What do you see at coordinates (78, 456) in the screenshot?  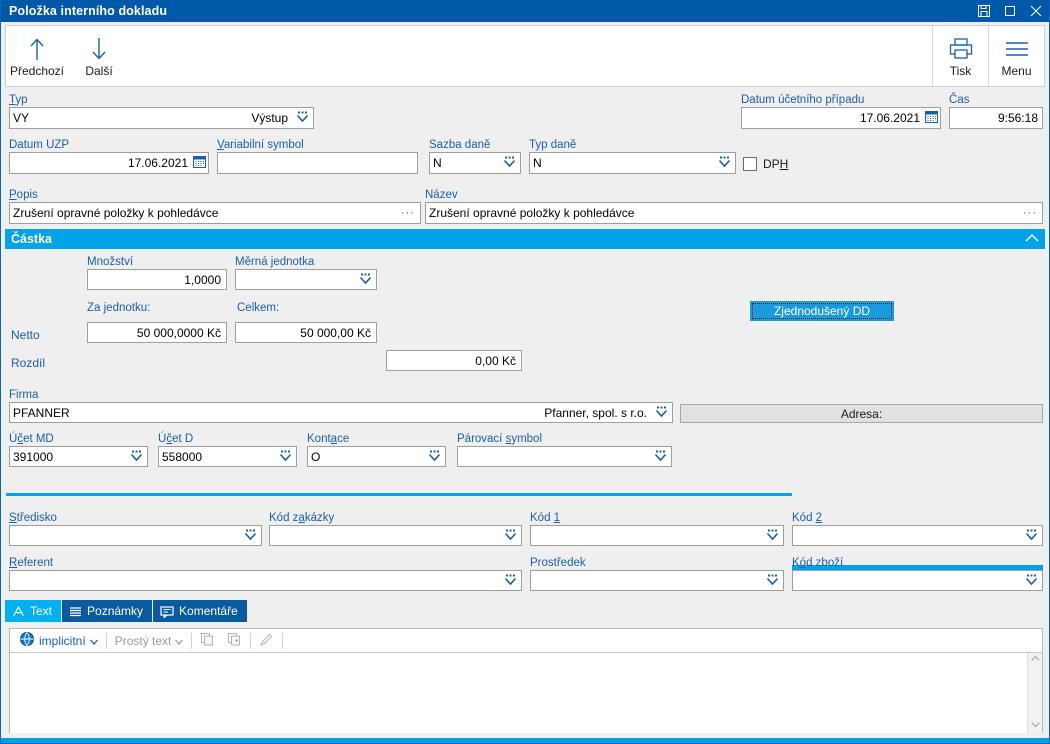 I see `ucet-md-input: 391000` at bounding box center [78, 456].